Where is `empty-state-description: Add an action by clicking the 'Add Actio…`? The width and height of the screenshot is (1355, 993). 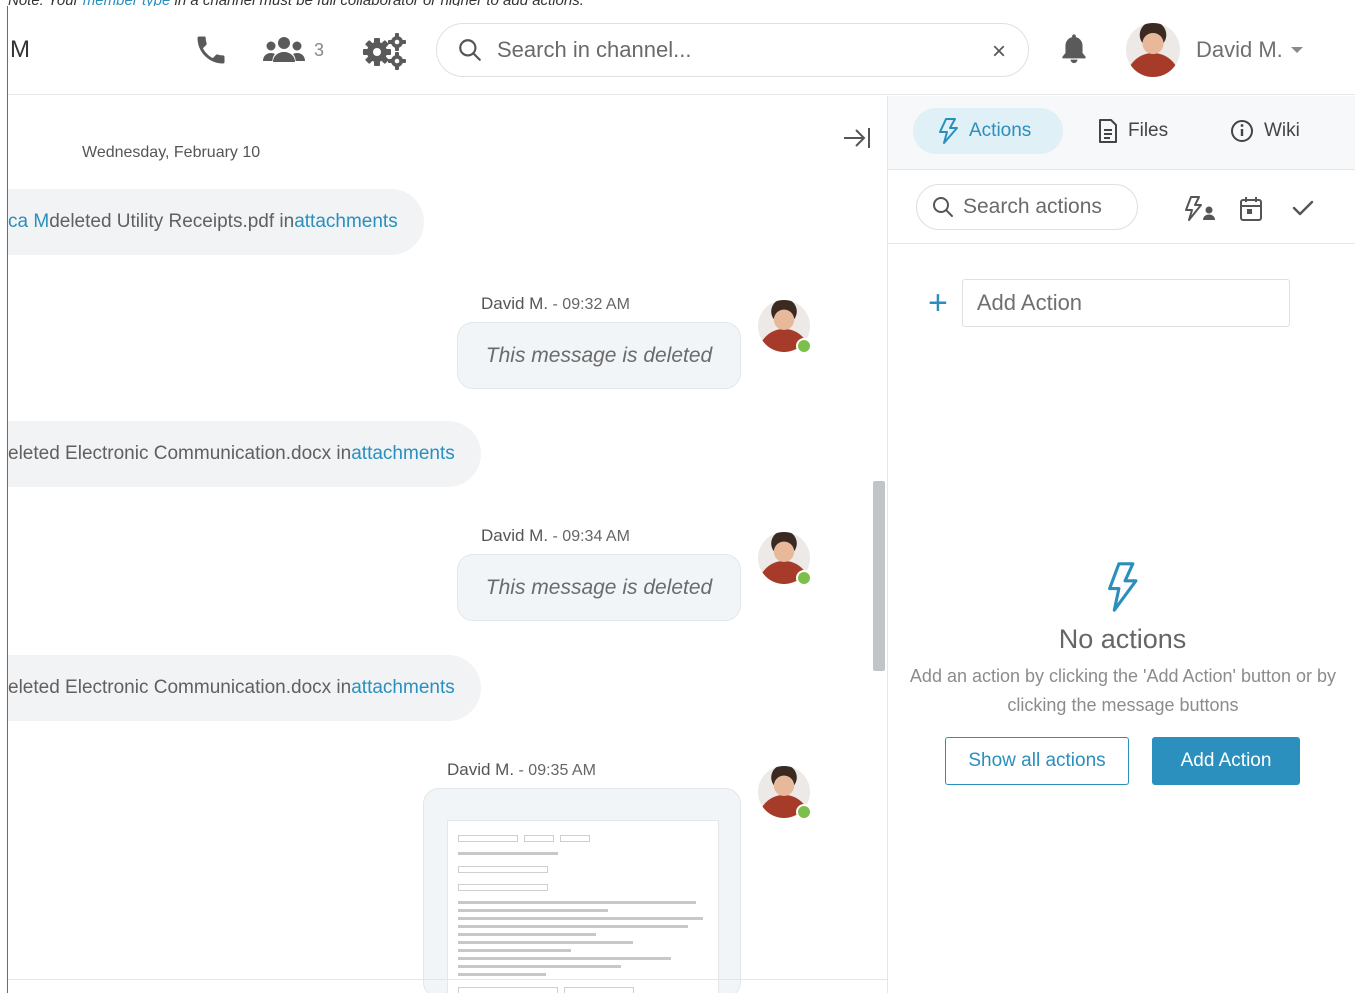 empty-state-description: Add an action by clicking the 'Add Actio… is located at coordinates (1123, 690).